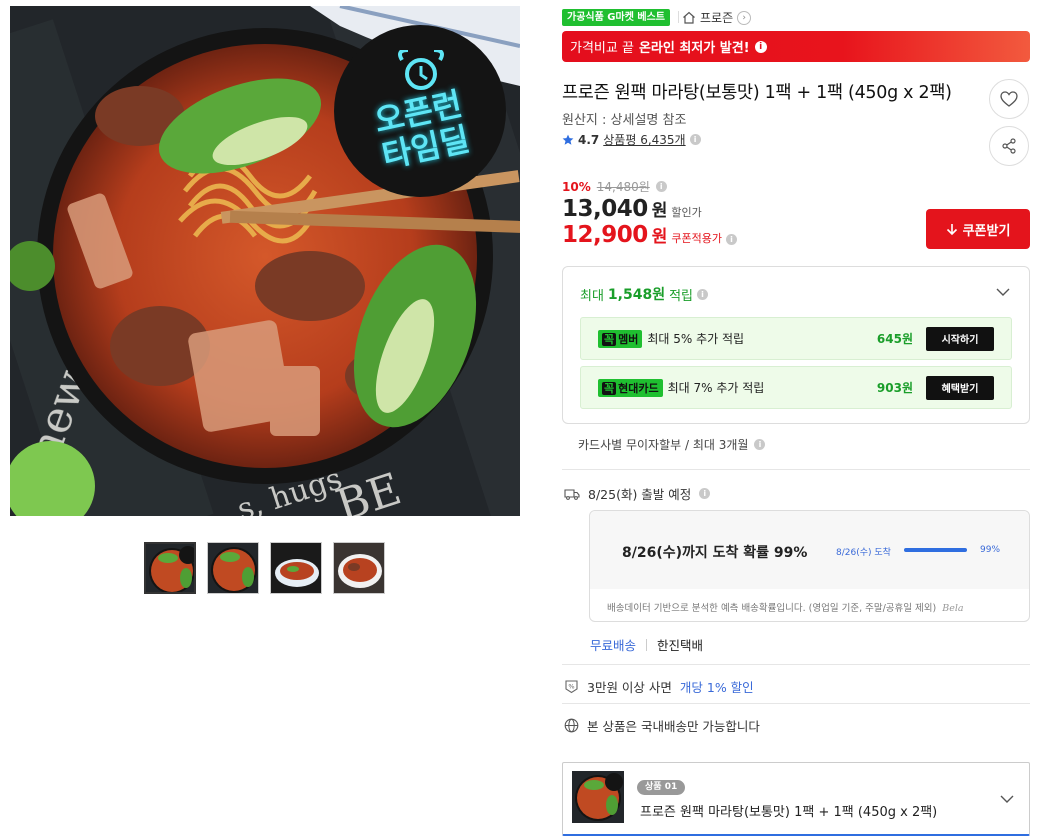  What do you see at coordinates (659, 211) in the screenshot?
I see `sale-price-unit: 원` at bounding box center [659, 211].